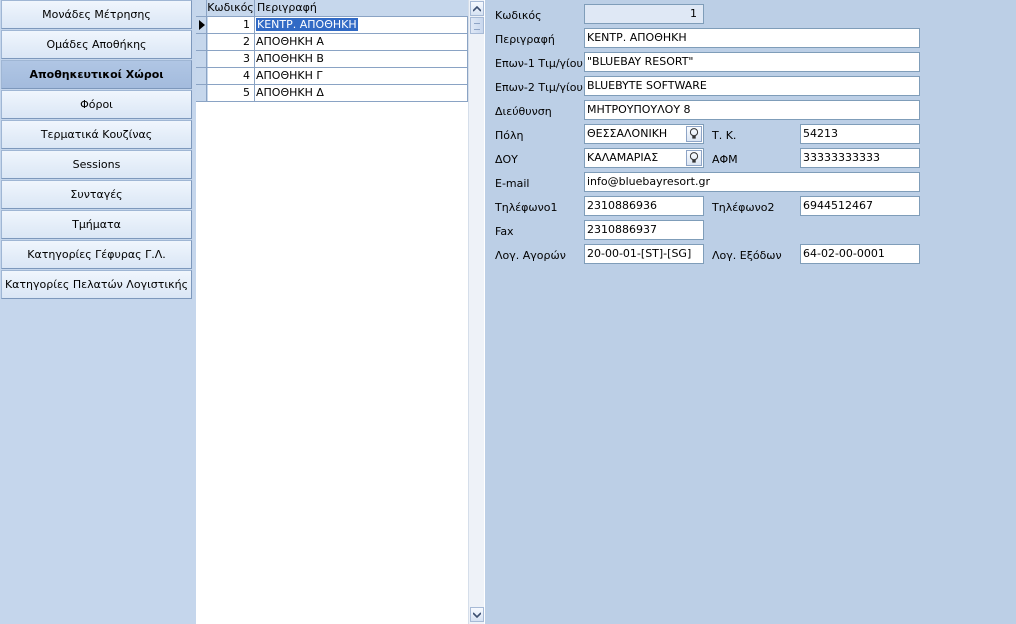 This screenshot has width=1016, height=624. Describe the element at coordinates (644, 230) in the screenshot. I see `fax-field: 2310886937` at that location.